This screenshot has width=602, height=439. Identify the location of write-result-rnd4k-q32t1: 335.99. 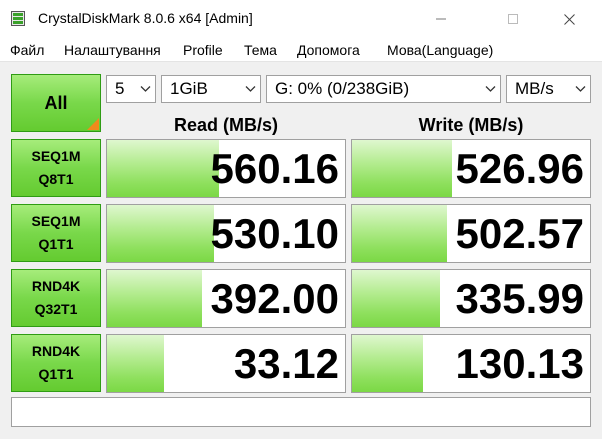
(471, 298).